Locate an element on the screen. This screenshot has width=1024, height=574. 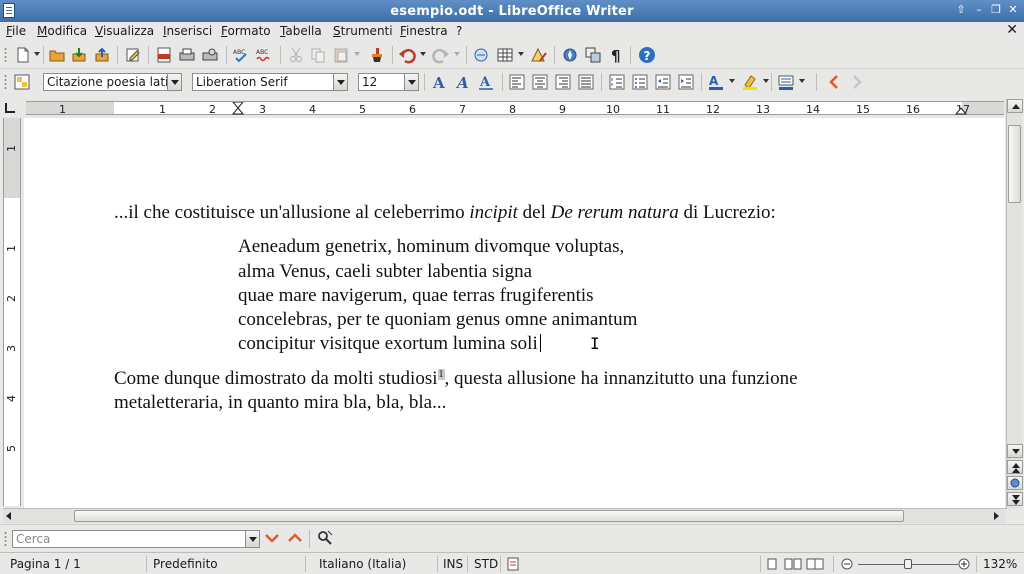
zoom-level: 132% is located at coordinates (1000, 564).